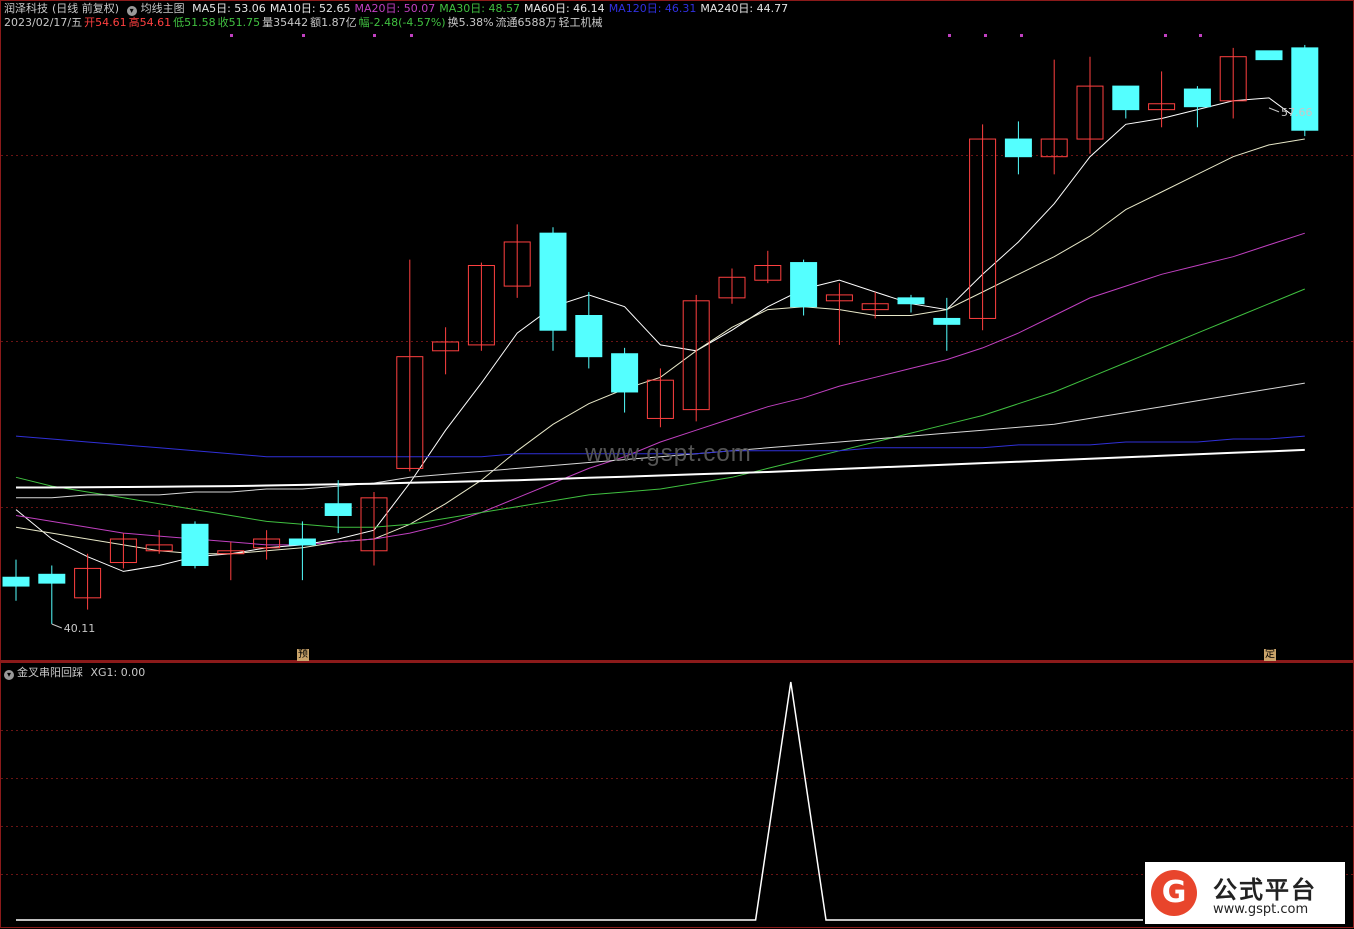 The height and width of the screenshot is (929, 1354). What do you see at coordinates (1297, 112) in the screenshot?
I see `price-annotation: 57.66` at bounding box center [1297, 112].